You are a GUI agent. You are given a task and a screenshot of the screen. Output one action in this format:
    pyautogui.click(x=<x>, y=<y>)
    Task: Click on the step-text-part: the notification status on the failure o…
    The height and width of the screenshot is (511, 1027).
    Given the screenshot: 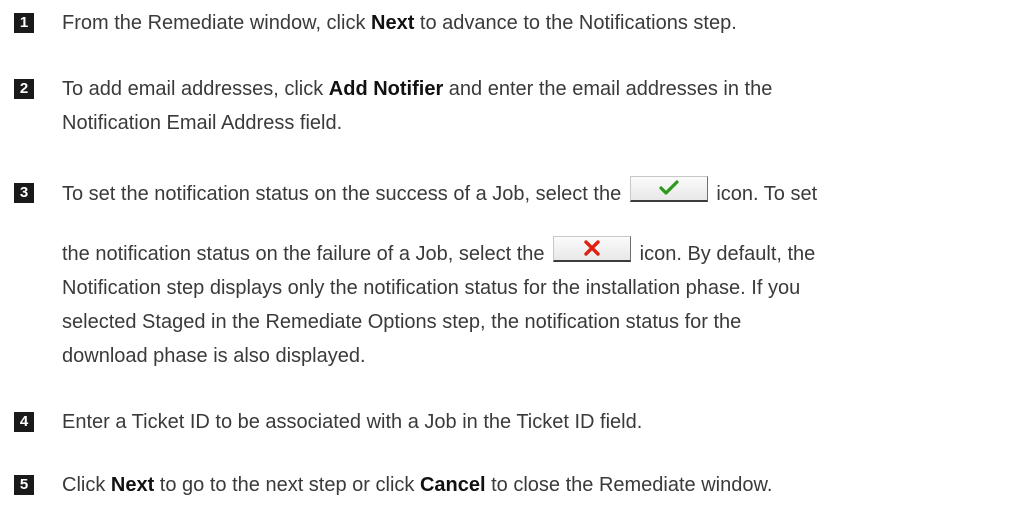 What is the action you would take?
    pyautogui.click(x=306, y=254)
    